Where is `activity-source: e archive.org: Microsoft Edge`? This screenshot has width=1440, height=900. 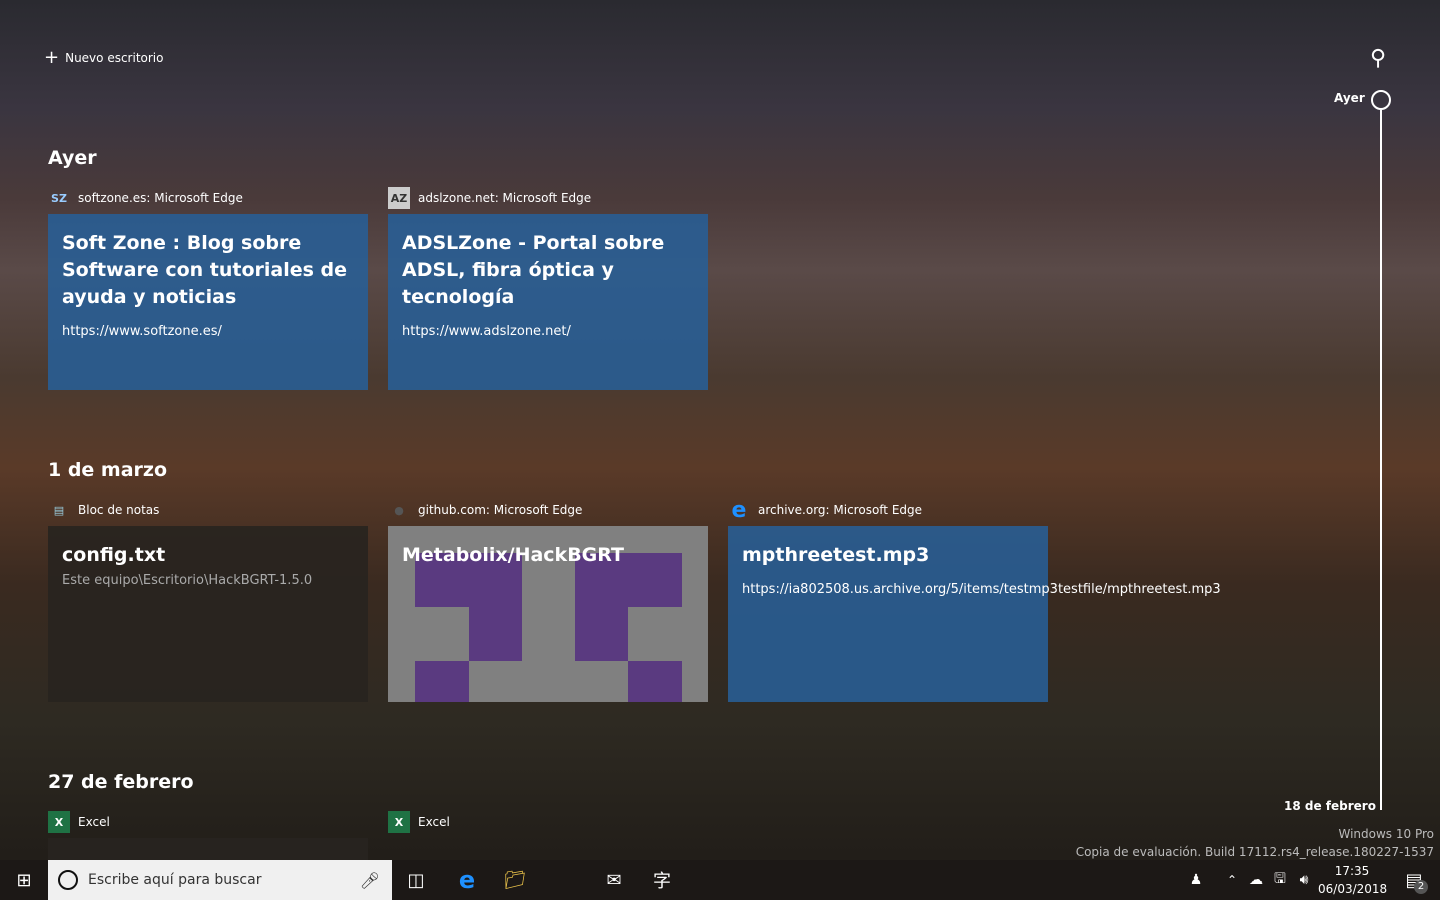
activity-source: e archive.org: Microsoft Edge is located at coordinates (825, 510).